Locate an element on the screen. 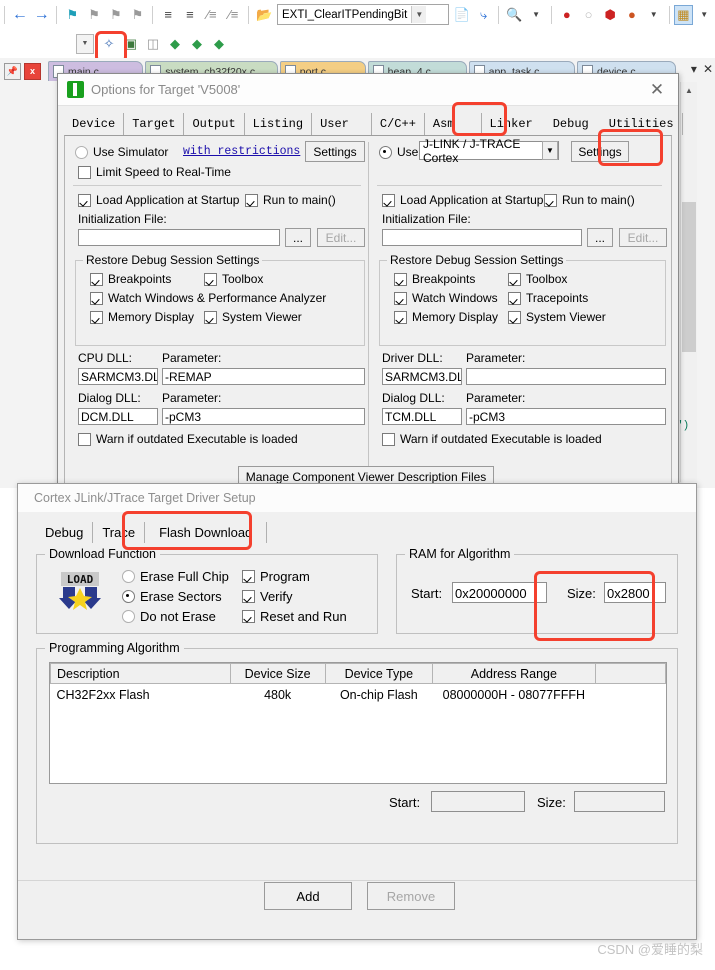 This screenshot has height=970, width=715. use-simulator-radio: Use Simulator is located at coordinates (121, 152).